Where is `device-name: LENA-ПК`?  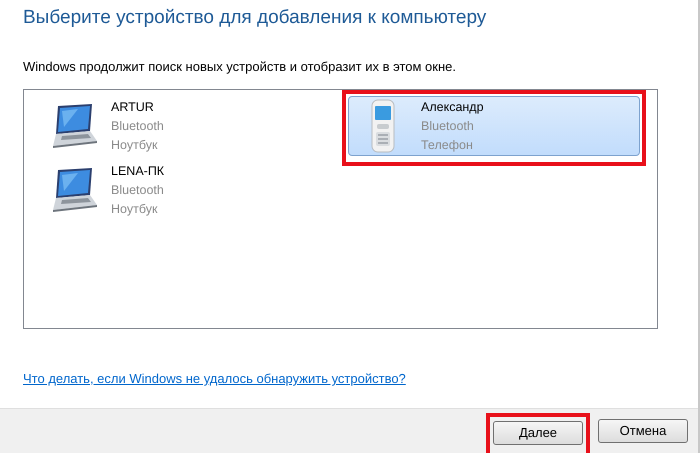 device-name: LENA-ПК is located at coordinates (137, 171).